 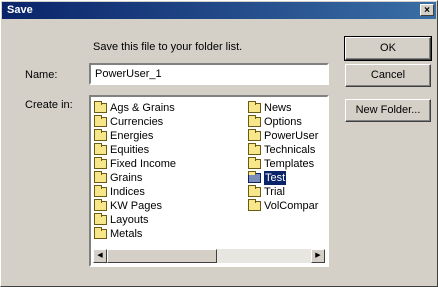 I want to click on folder-item: Metals, so click(x=135, y=234).